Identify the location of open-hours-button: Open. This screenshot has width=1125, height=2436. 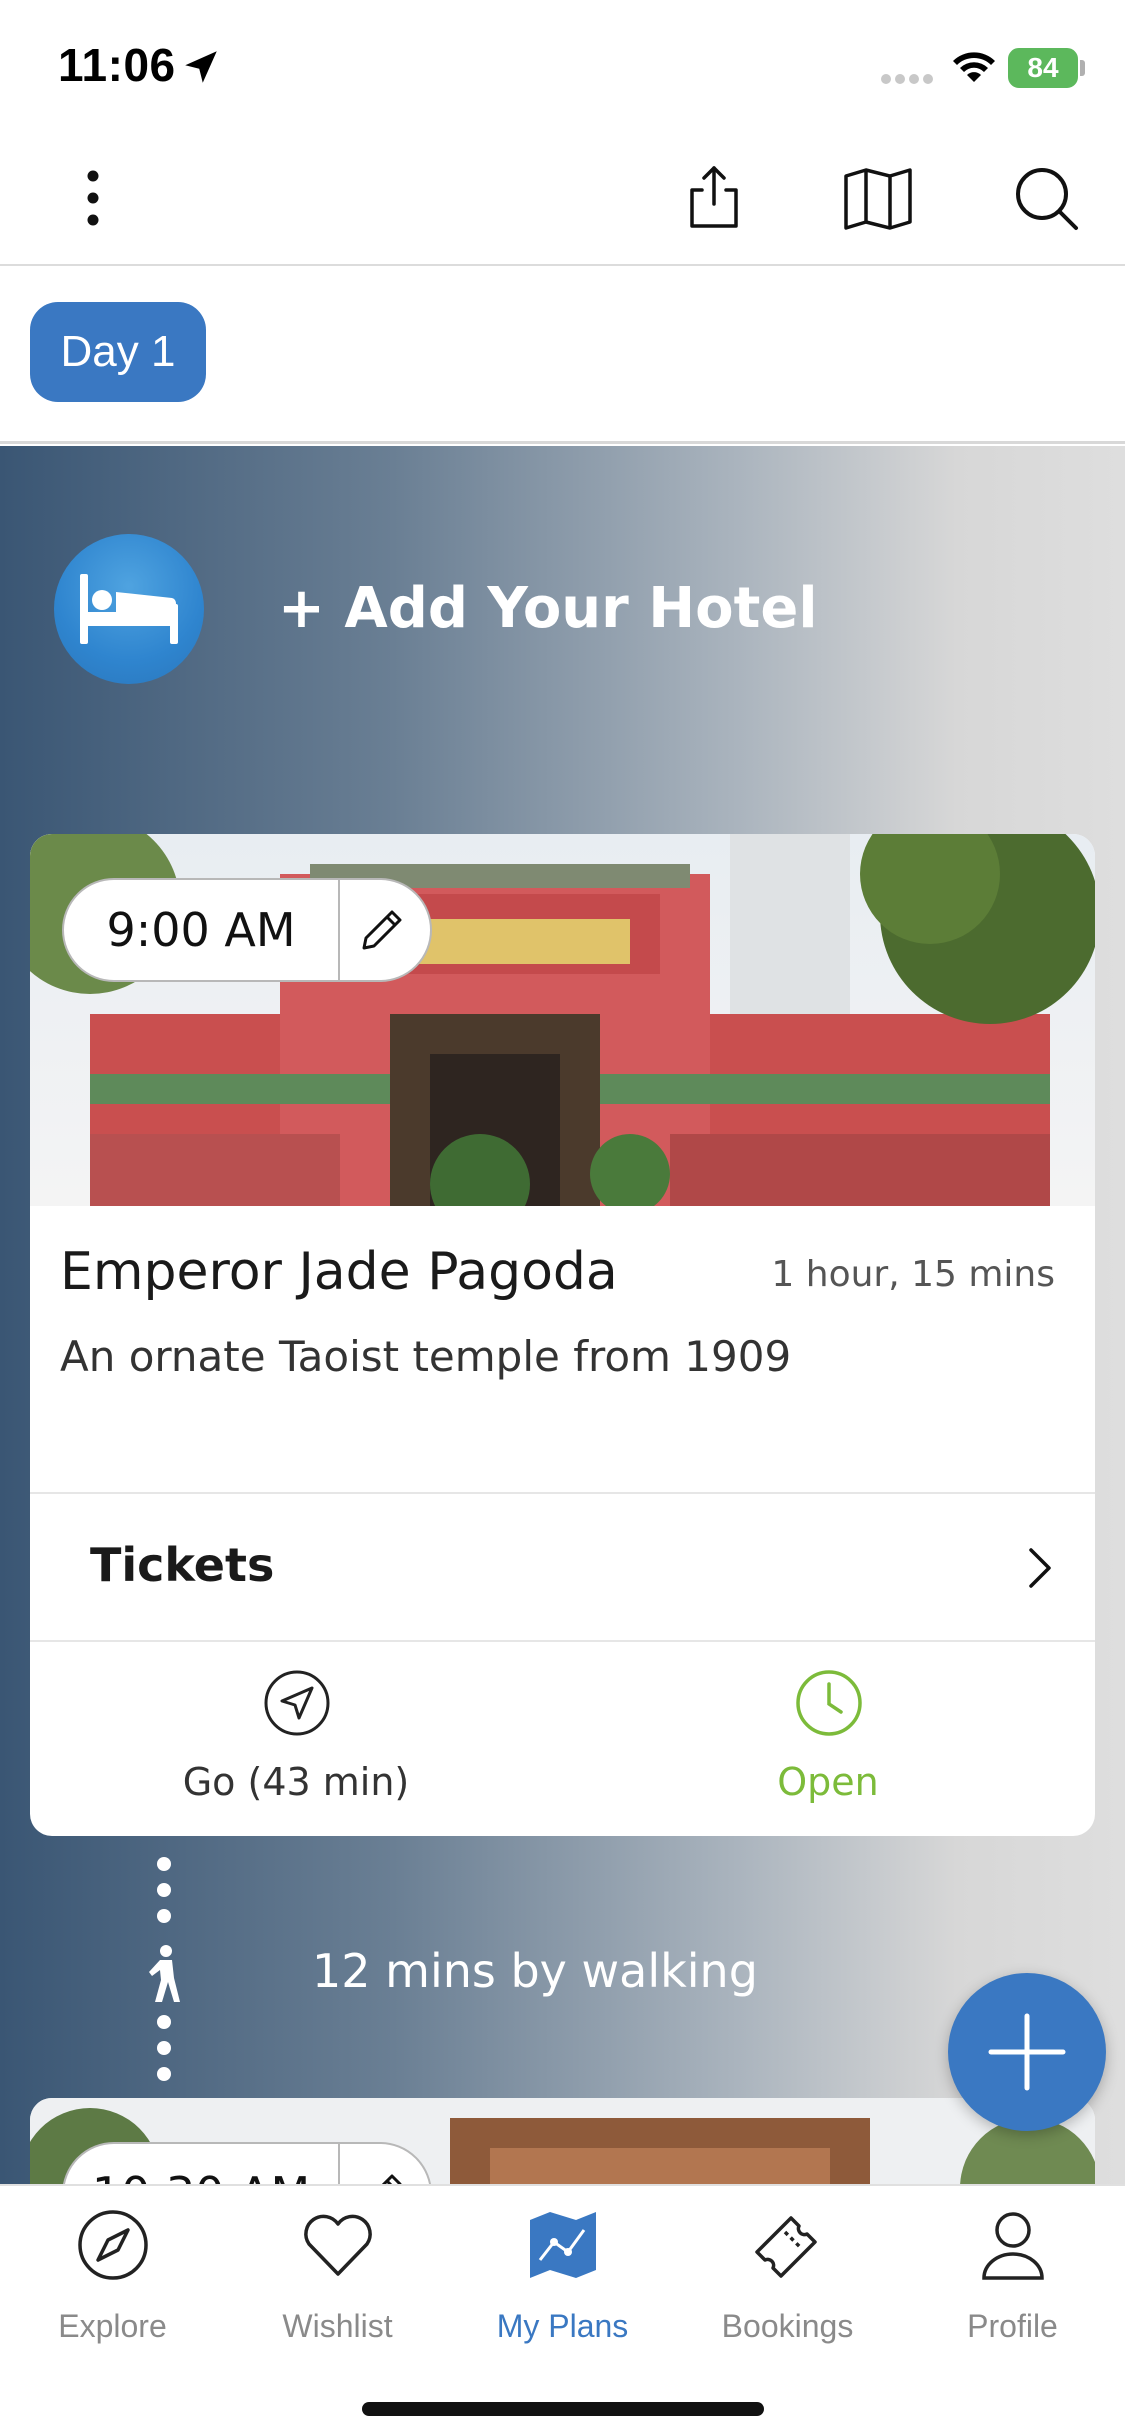
(828, 1739).